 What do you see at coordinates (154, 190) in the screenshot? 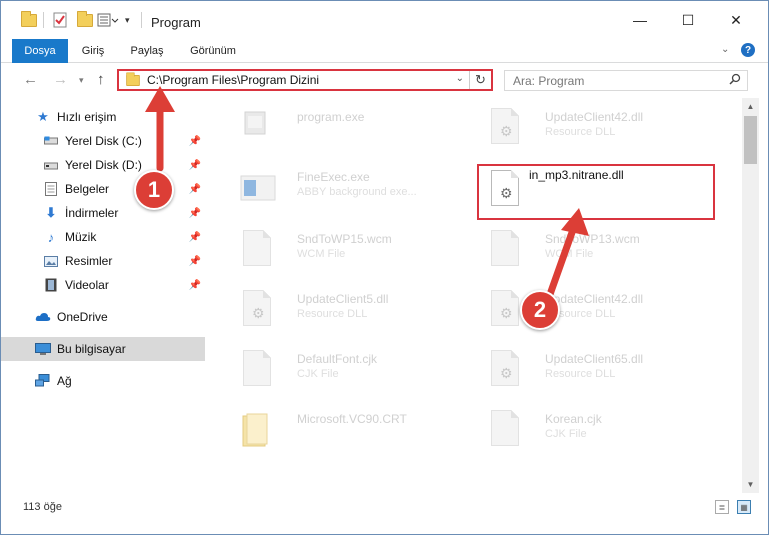
I see `step-badge-1: 1` at bounding box center [154, 190].